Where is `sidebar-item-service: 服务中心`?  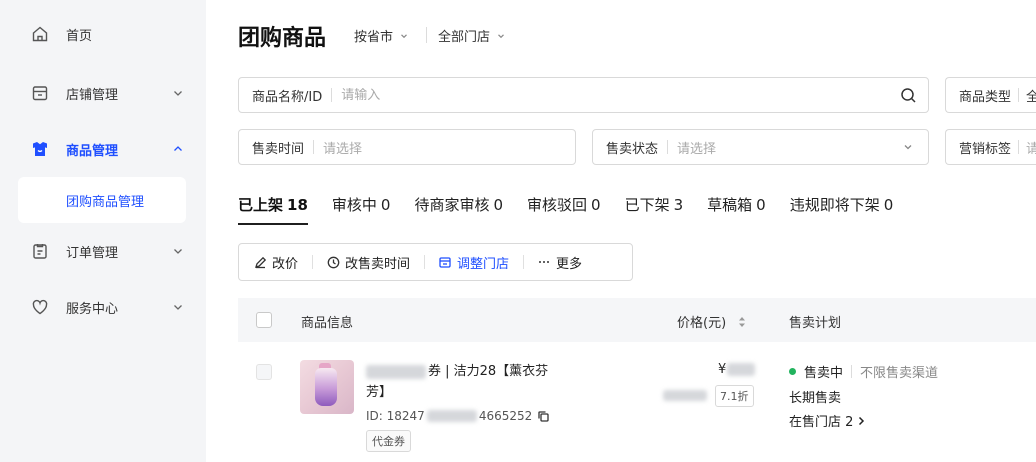 sidebar-item-service: 服务中心 is located at coordinates (103, 307).